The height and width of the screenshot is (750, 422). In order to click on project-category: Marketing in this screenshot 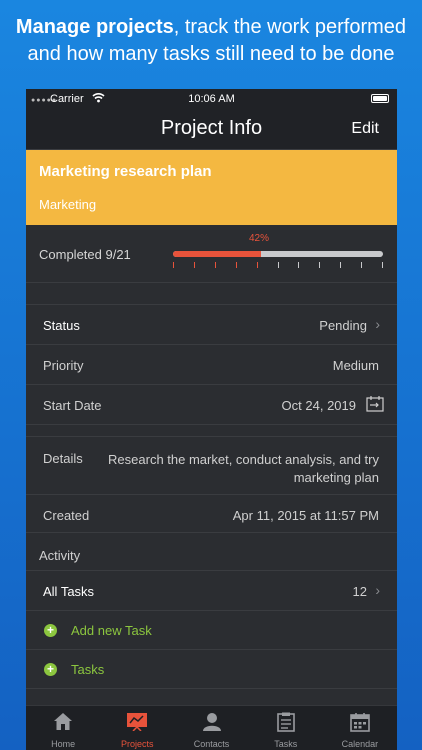, I will do `click(68, 204)`.